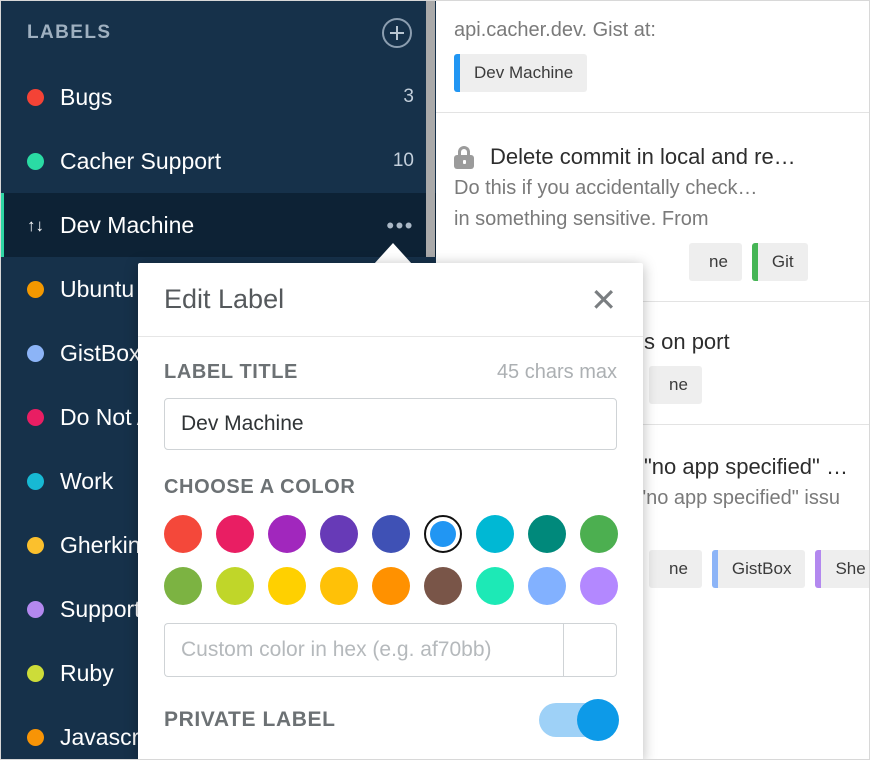 The image size is (870, 760). Describe the element at coordinates (250, 719) in the screenshot. I see `private-label-heading: PRIVATE LABEL` at that location.